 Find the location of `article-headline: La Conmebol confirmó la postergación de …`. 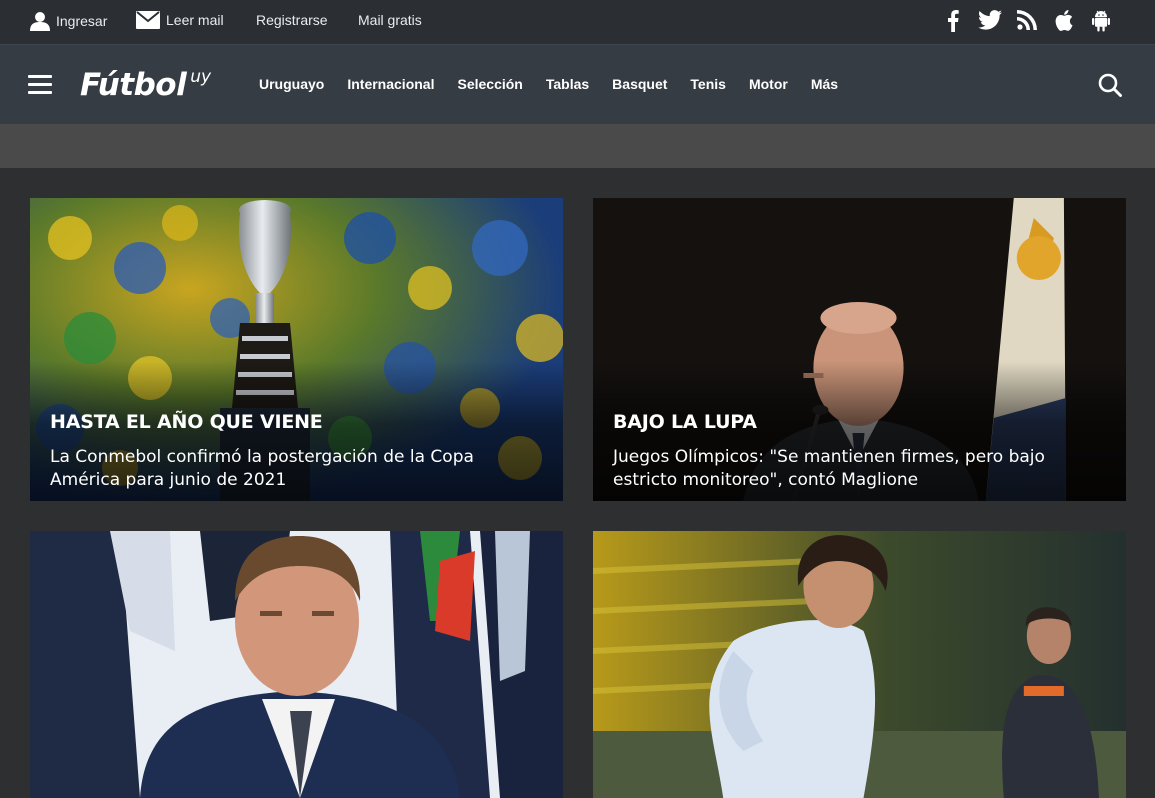

article-headline: La Conmebol confirmó la postergación de … is located at coordinates (297, 469).